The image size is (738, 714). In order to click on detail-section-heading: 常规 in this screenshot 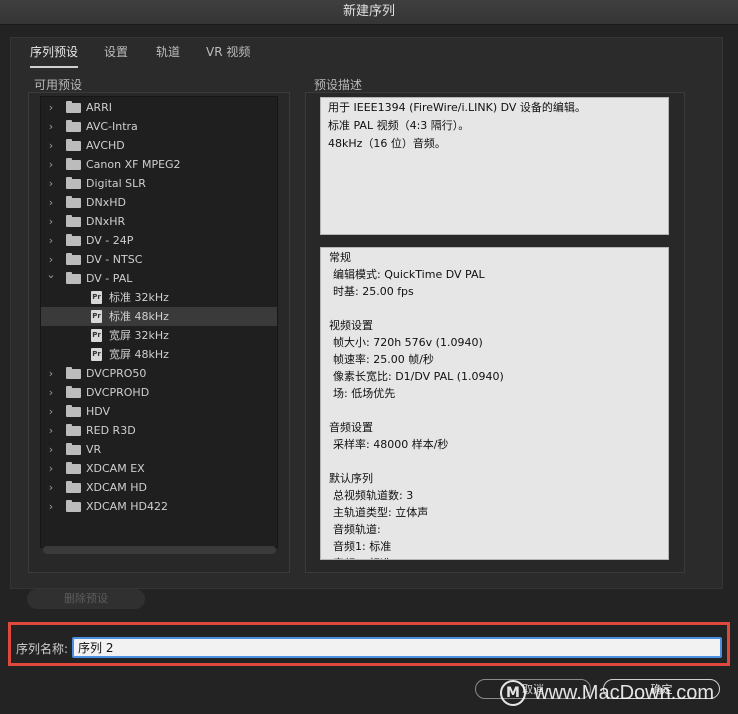, I will do `click(340, 257)`.